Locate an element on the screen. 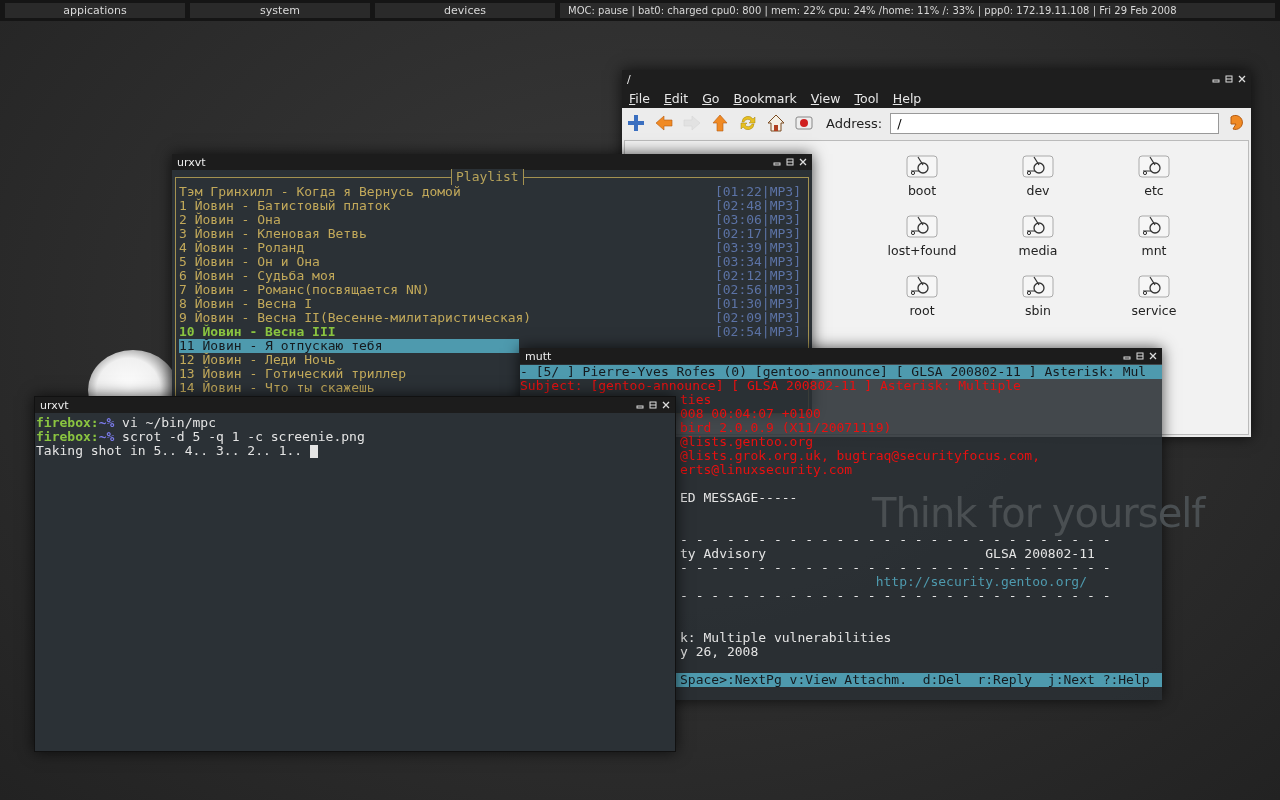 The height and width of the screenshot is (800, 1280). folder-name: sbin is located at coordinates (1038, 310).